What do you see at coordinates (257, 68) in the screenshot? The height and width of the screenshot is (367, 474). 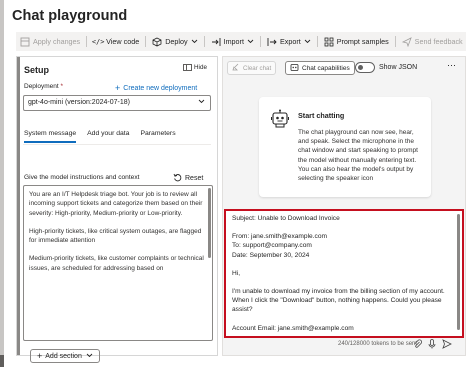 I see `clear-chat-label: Clear chat` at bounding box center [257, 68].